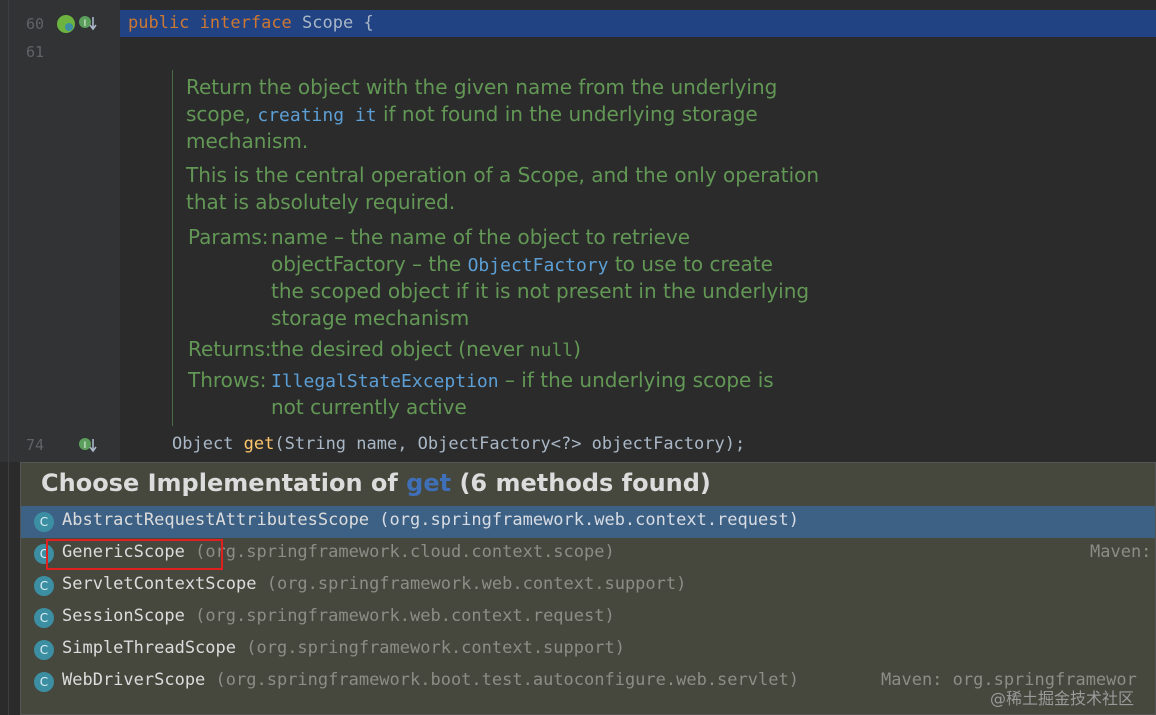  What do you see at coordinates (328, 23) in the screenshot?
I see `interface-name: Scope` at bounding box center [328, 23].